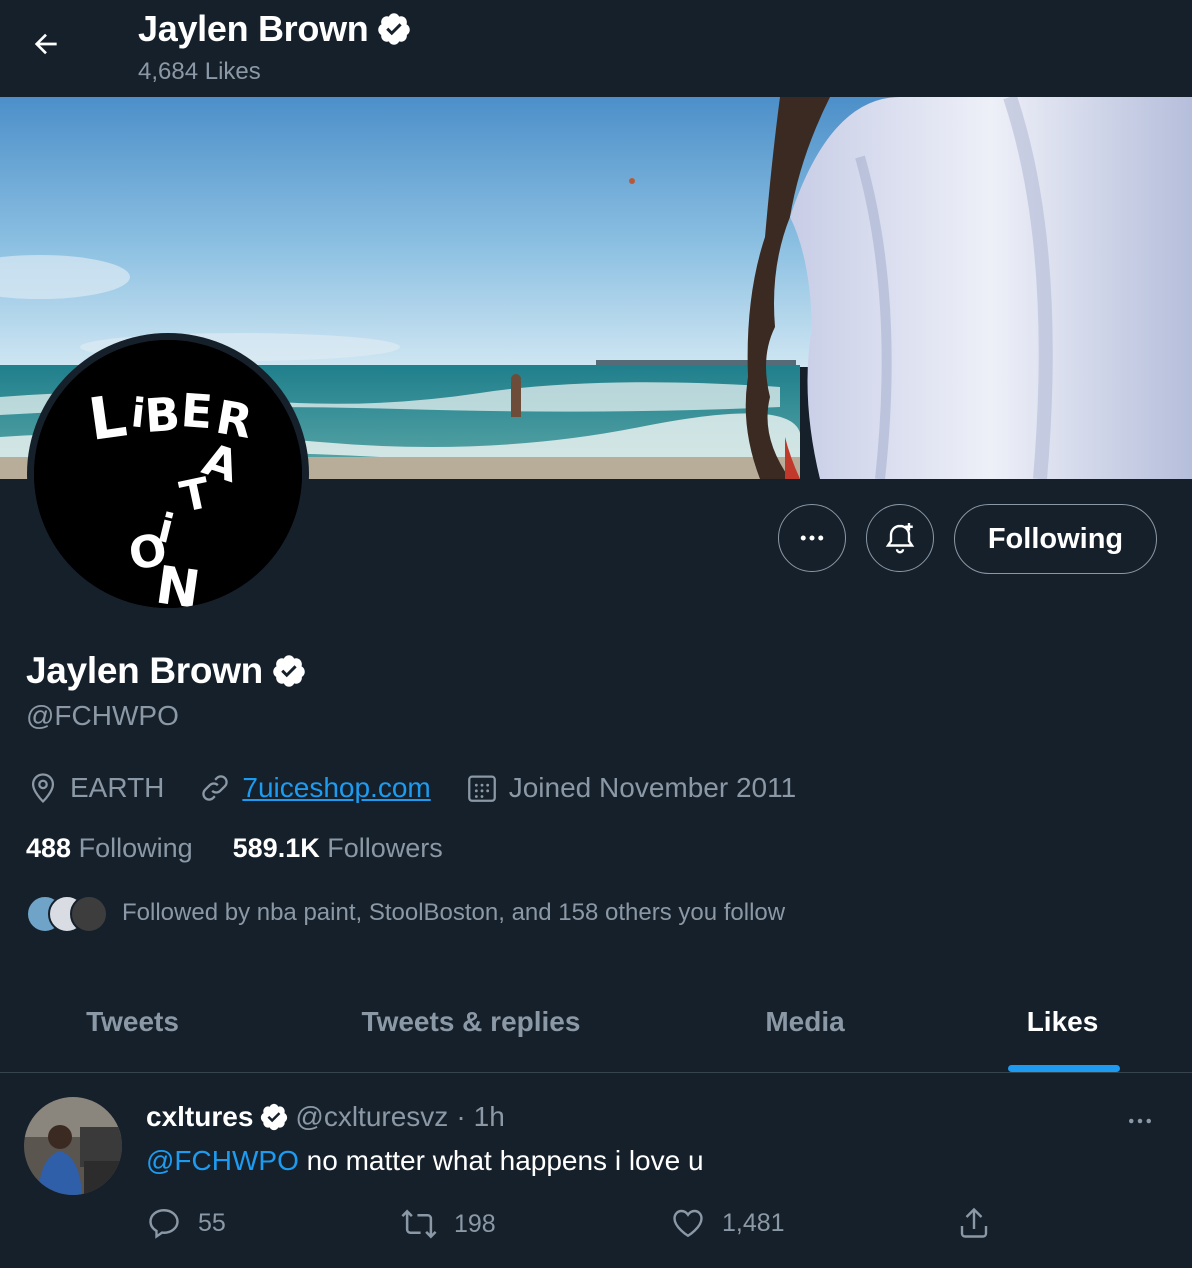  I want to click on tweet-mention: @FCHWPO, so click(222, 1160).